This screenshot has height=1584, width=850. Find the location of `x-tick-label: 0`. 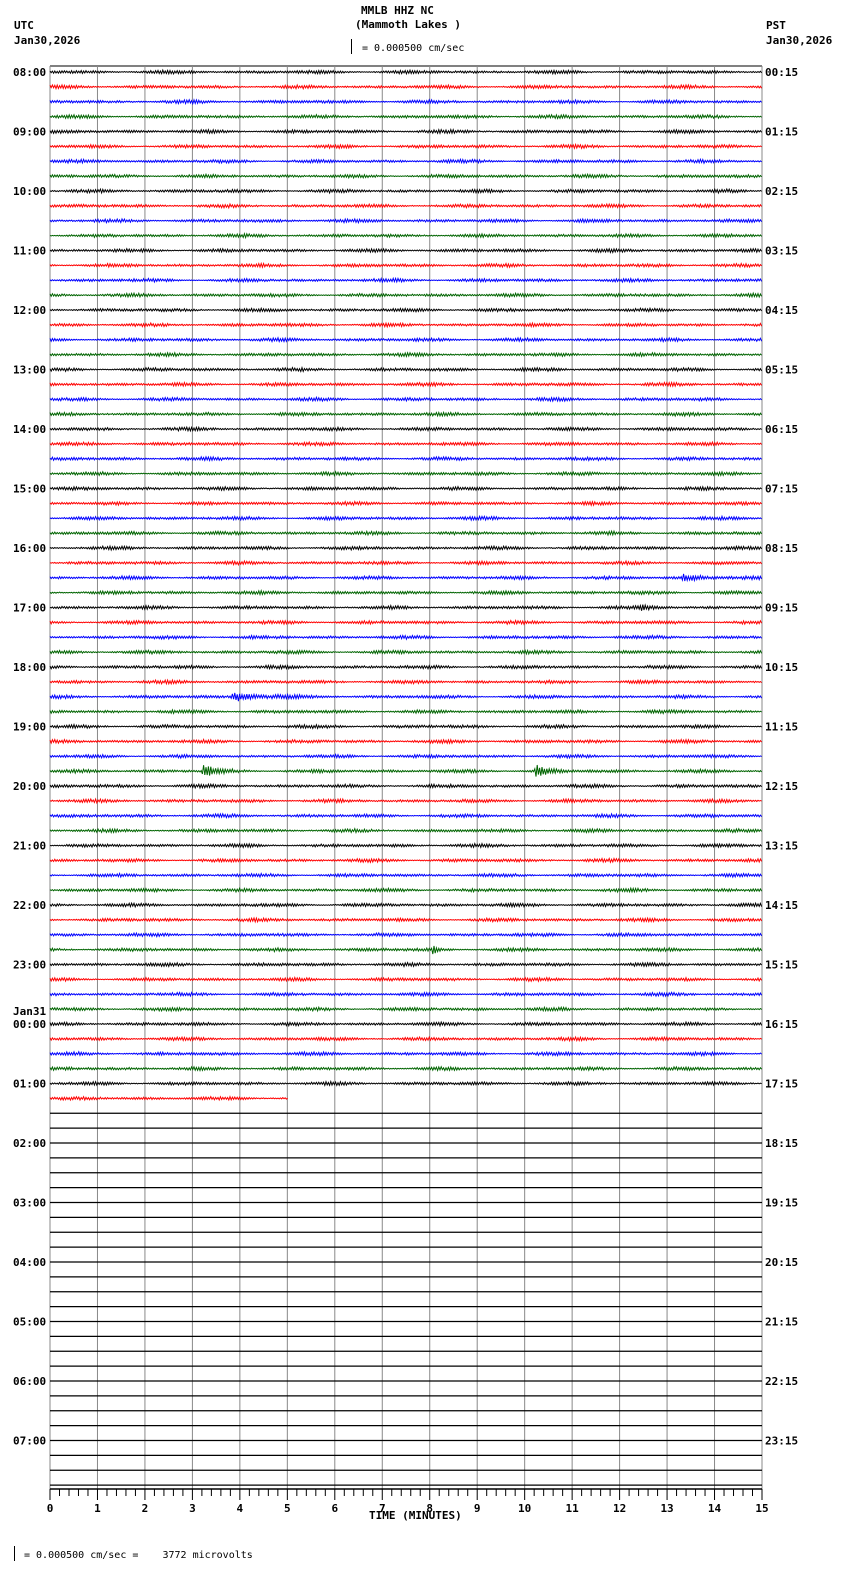

x-tick-label: 0 is located at coordinates (50, 1508).